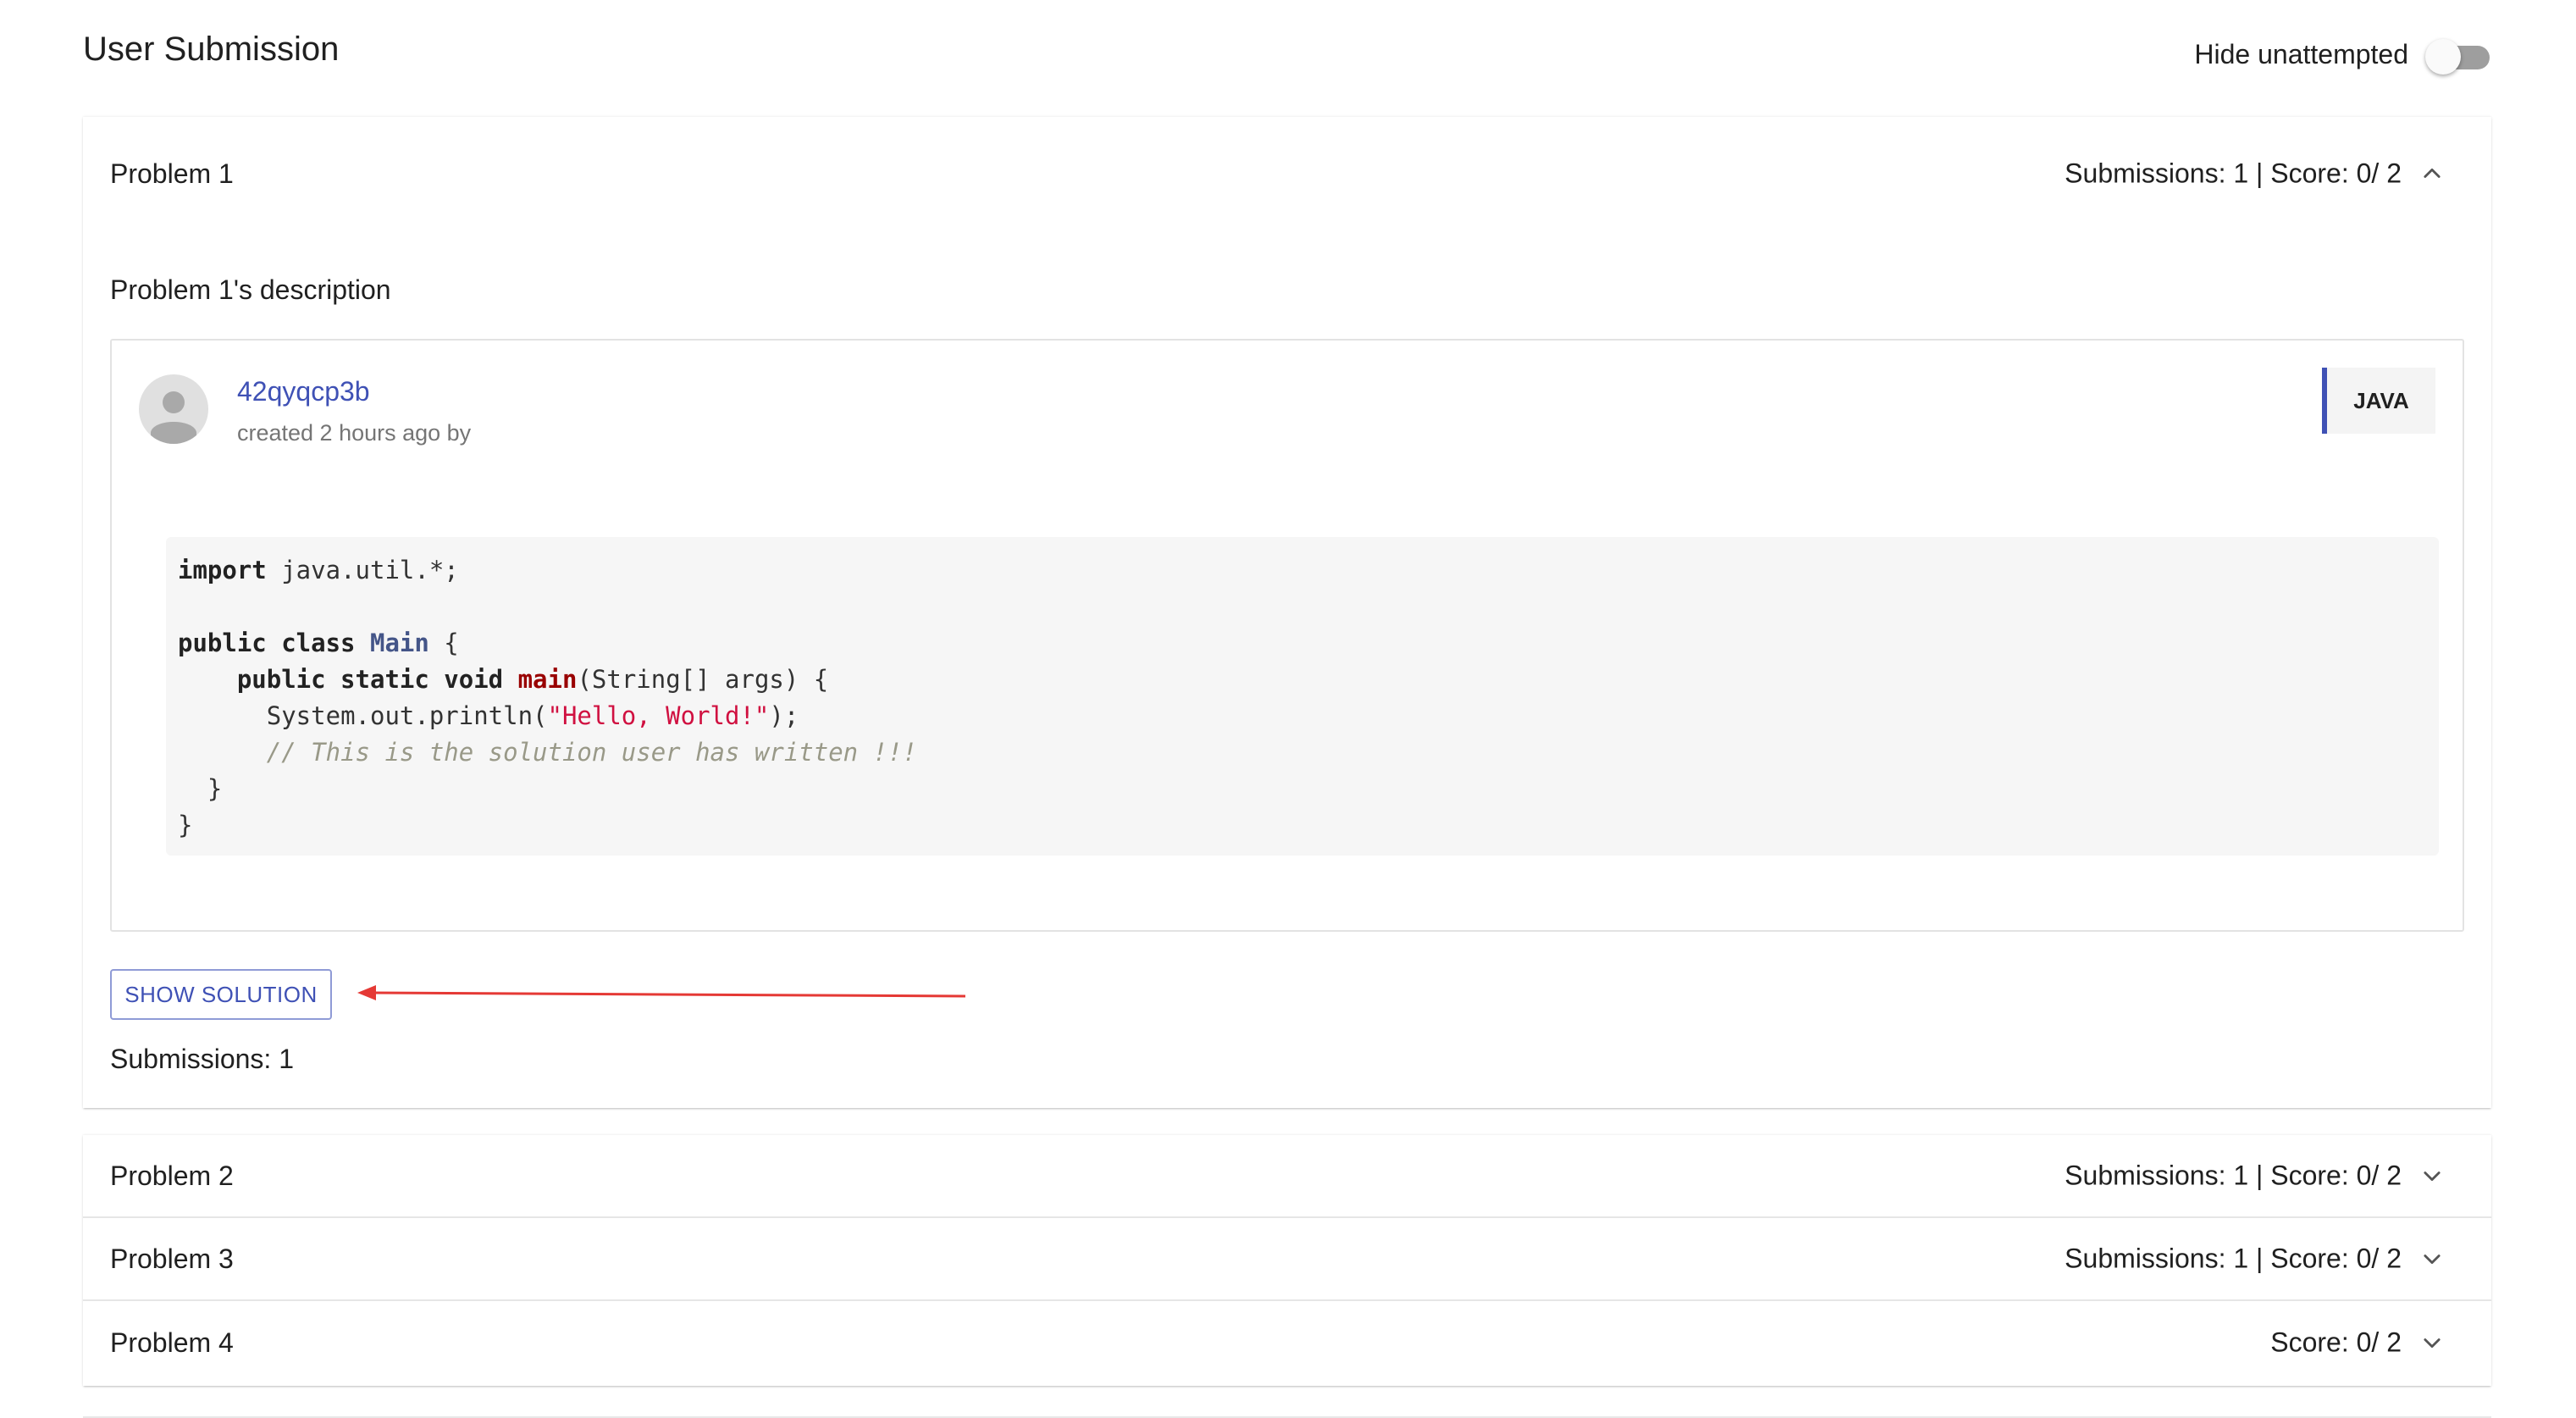  What do you see at coordinates (172, 1175) in the screenshot?
I see `problem-title: Problem 2` at bounding box center [172, 1175].